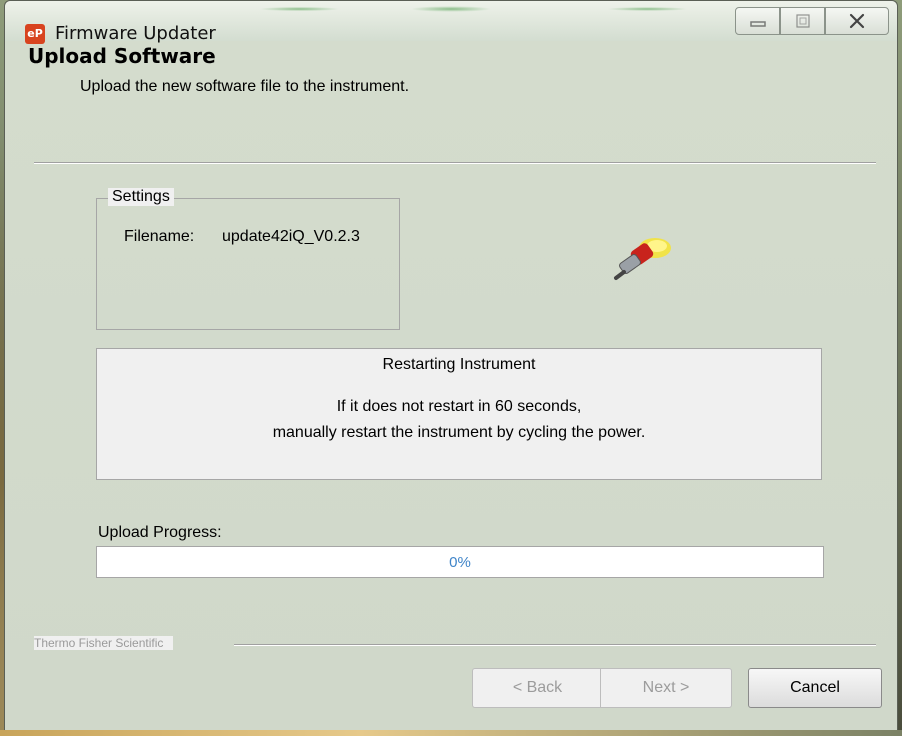  Describe the element at coordinates (104, 643) in the screenshot. I see `brand-label: Thermo Fisher Scientific` at that location.